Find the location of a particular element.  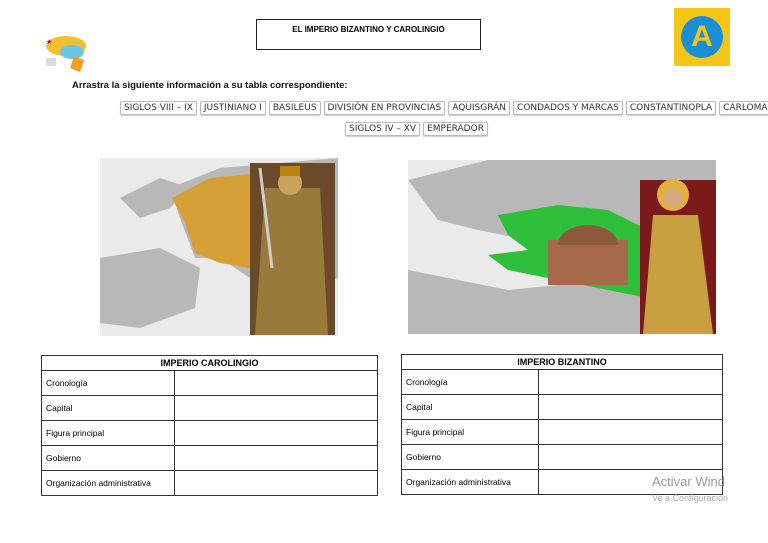

watermark-line2: Ve a Configuración is located at coordinates (690, 498).